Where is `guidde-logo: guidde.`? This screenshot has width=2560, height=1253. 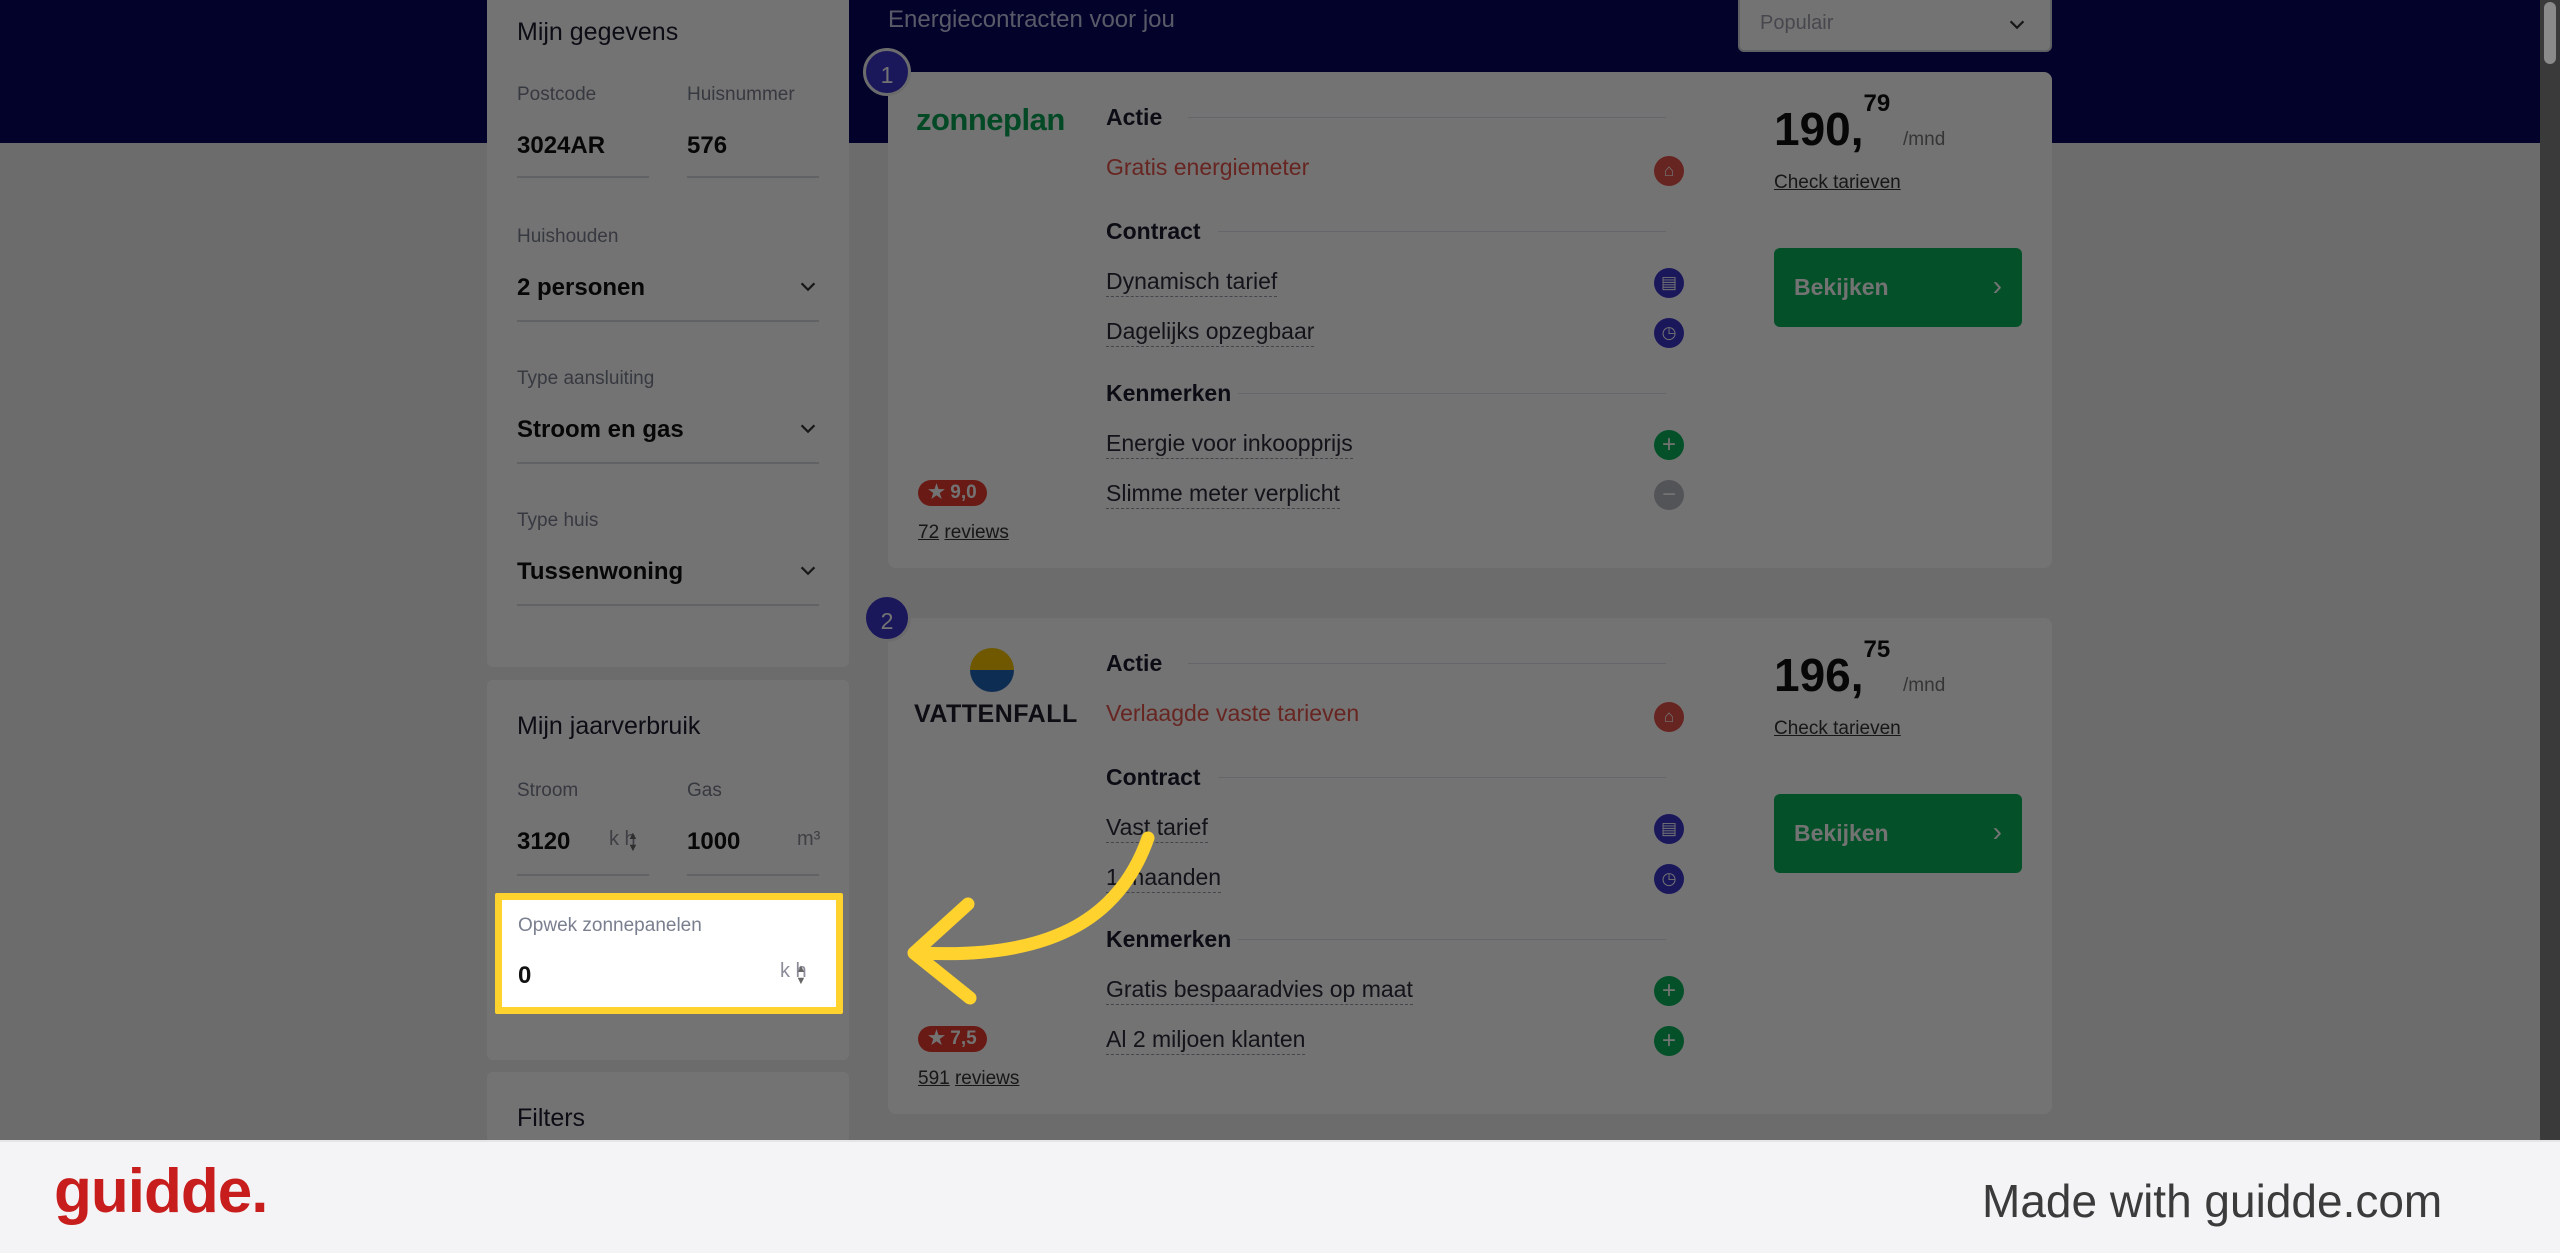
guidde-logo: guidde. is located at coordinates (161, 1191).